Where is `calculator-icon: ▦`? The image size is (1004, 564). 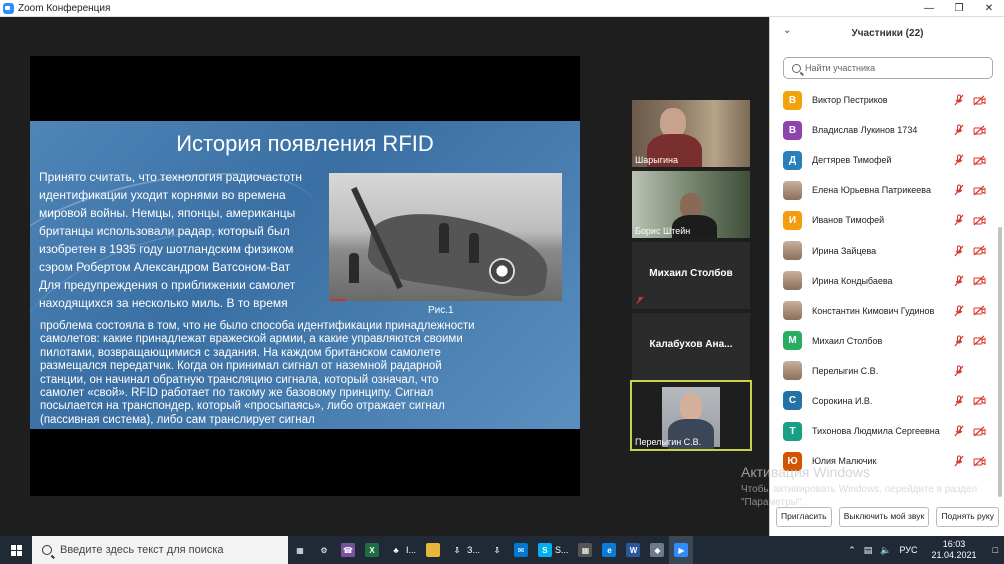
calculator-icon: ▦ is located at coordinates (585, 550).